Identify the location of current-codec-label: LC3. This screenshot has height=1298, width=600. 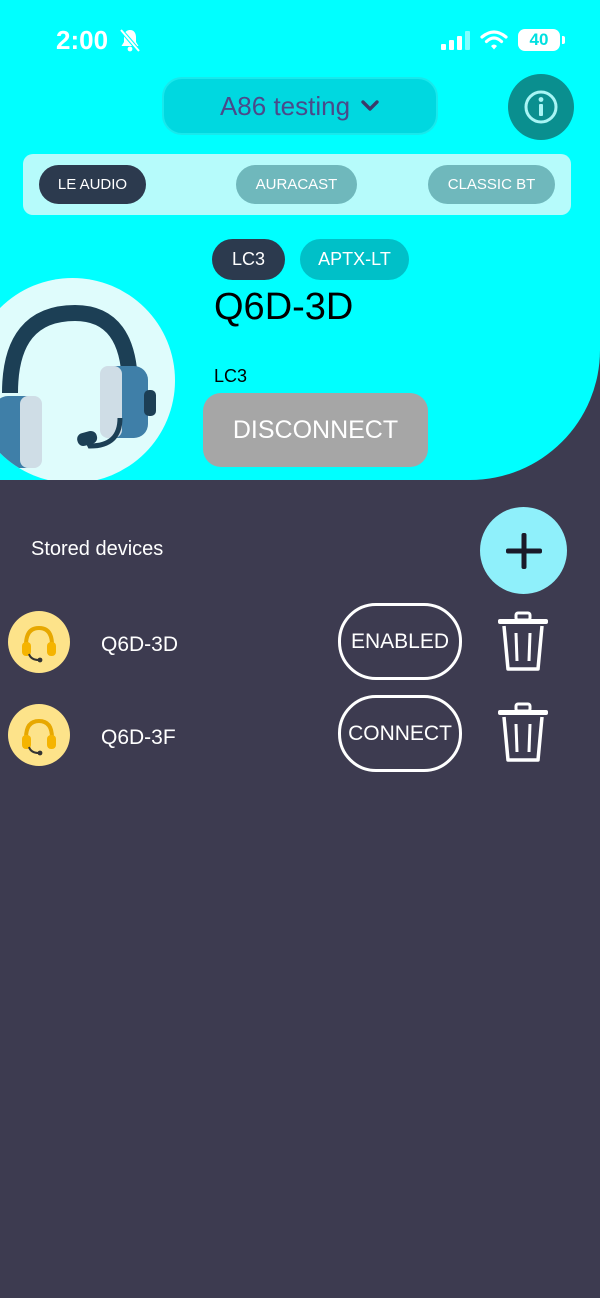
(231, 376).